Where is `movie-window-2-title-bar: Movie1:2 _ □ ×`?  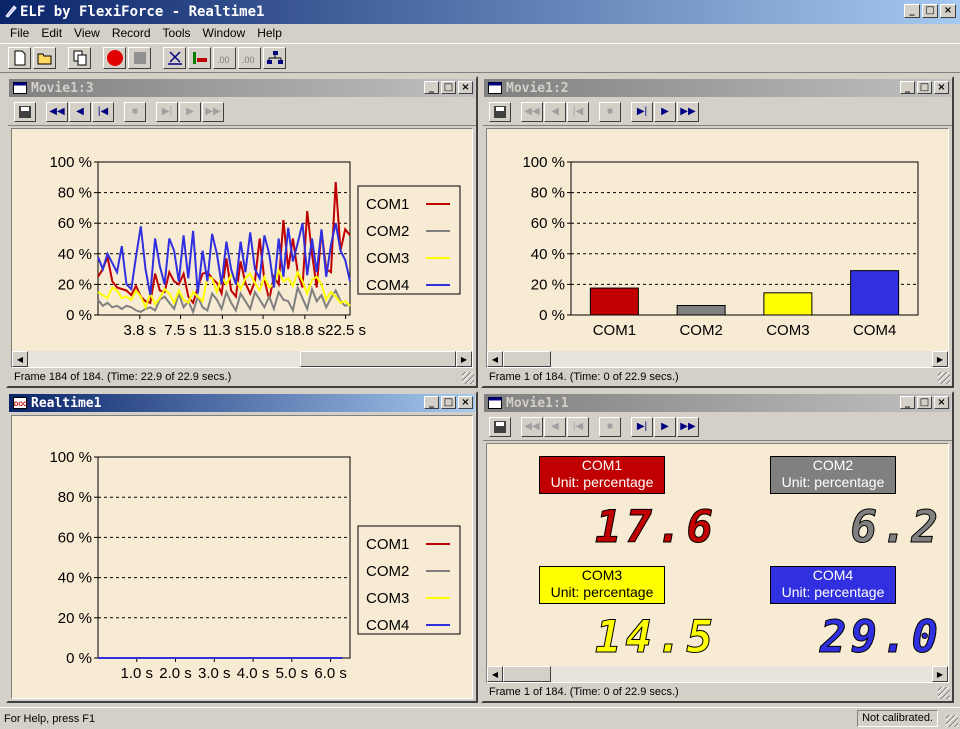 movie-window-2-title-bar: Movie1:2 _ □ × is located at coordinates (717, 88).